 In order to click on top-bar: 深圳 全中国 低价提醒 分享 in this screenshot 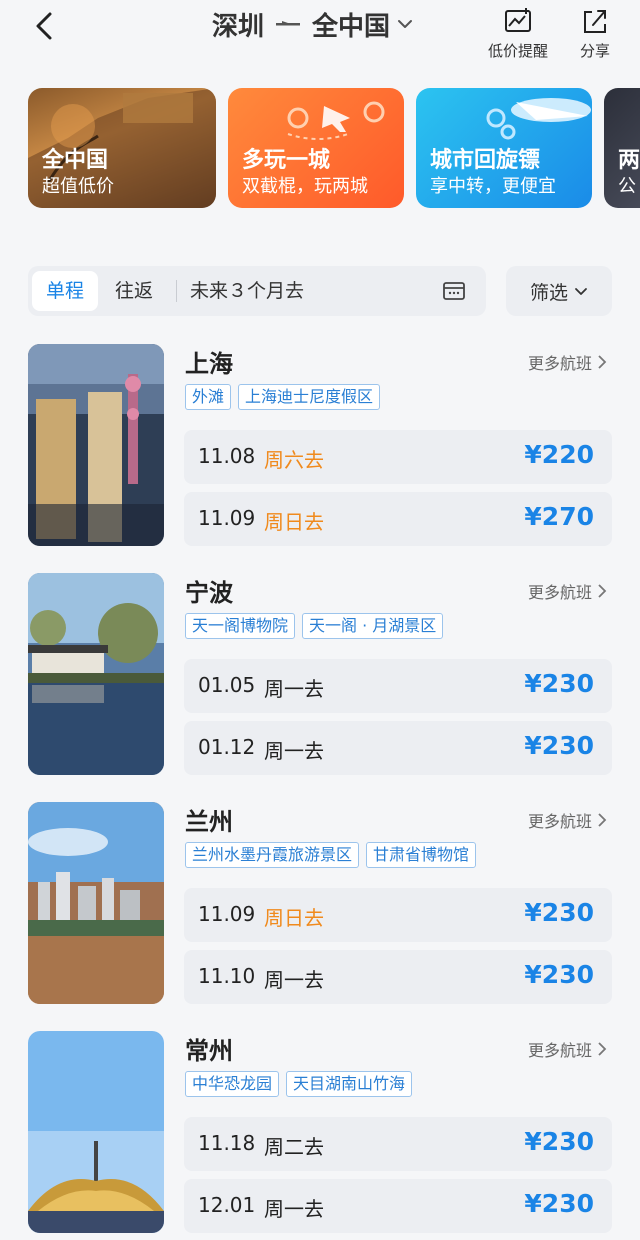, I will do `click(320, 39)`.